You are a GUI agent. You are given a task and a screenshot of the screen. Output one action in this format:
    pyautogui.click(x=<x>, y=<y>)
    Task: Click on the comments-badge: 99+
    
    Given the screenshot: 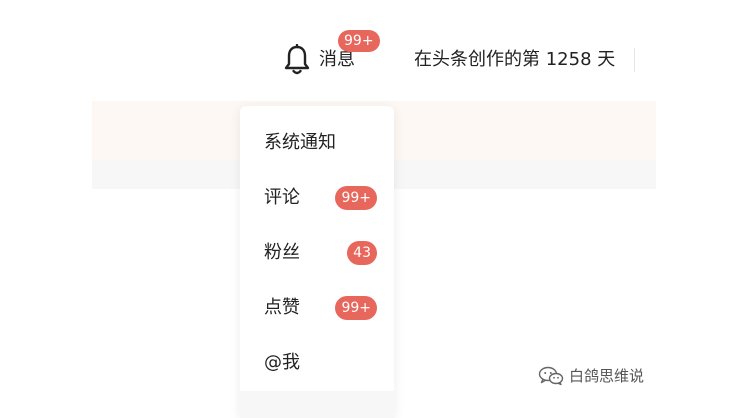 What is the action you would take?
    pyautogui.click(x=356, y=198)
    